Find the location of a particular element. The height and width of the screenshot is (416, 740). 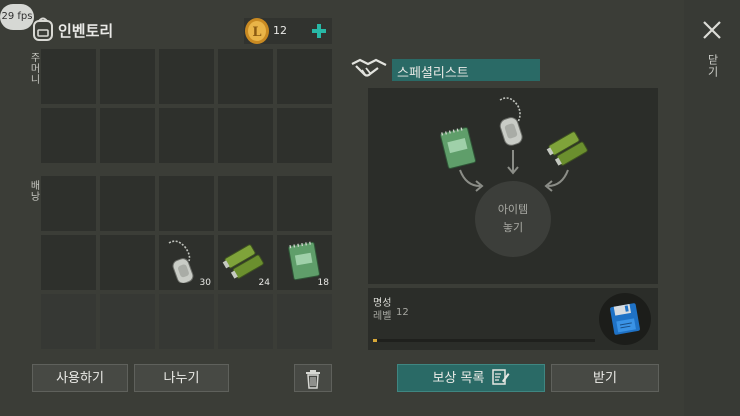

item-count: 18 is located at coordinates (323, 283).